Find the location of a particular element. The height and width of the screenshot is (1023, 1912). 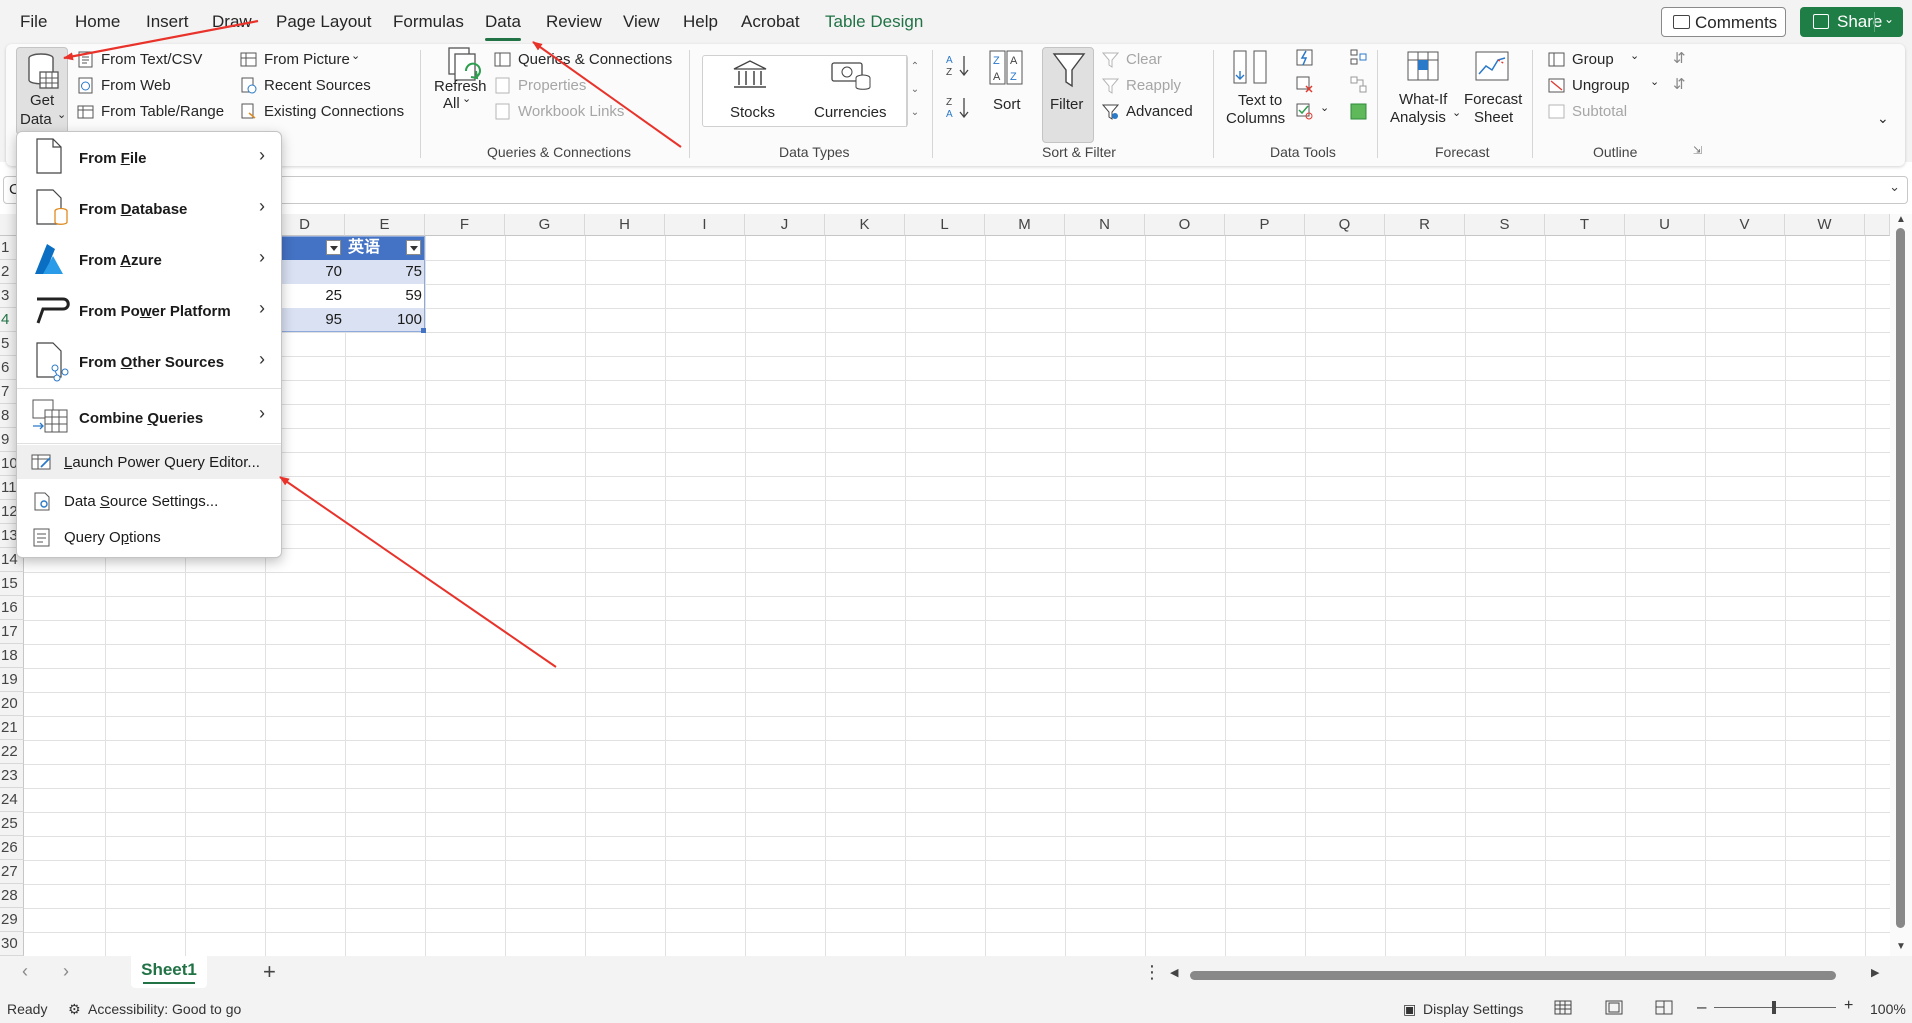

tab-table-design: Table Design is located at coordinates (874, 22).